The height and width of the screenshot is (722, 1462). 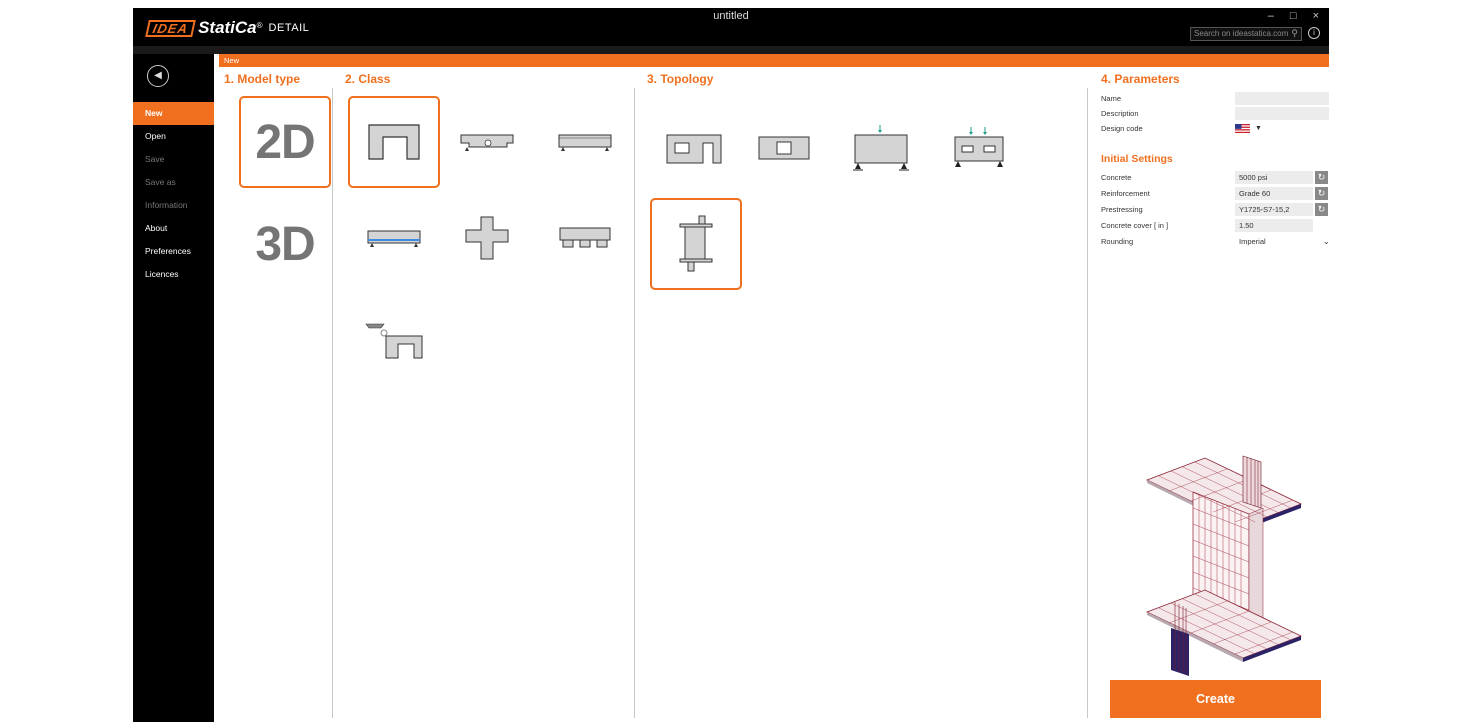 What do you see at coordinates (1242, 128) in the screenshot?
I see `us-flag-icon` at bounding box center [1242, 128].